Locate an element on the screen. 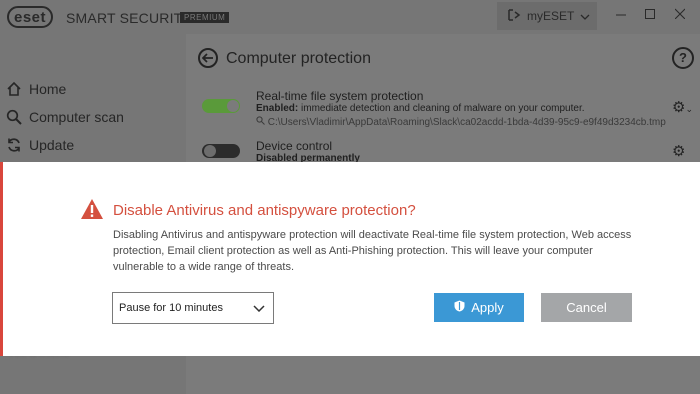 Image resolution: width=700 pixels, height=394 pixels. maximize-icon is located at coordinates (650, 14).